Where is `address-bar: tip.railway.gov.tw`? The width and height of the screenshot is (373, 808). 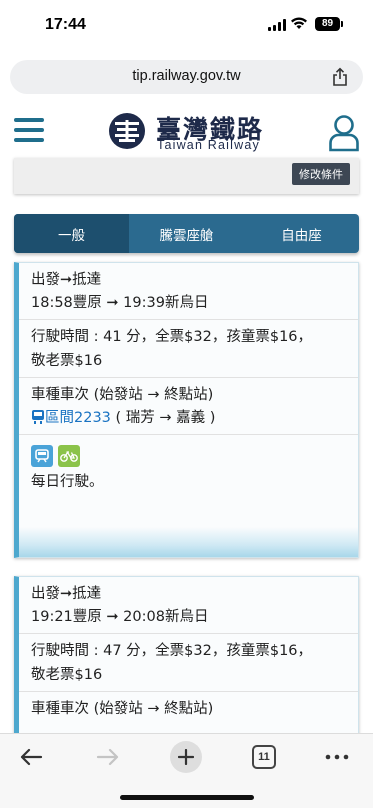 address-bar: tip.railway.gov.tw is located at coordinates (186, 77).